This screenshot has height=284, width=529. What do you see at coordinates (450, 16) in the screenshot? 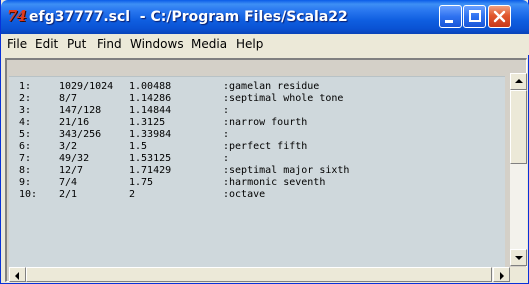
I see `minimize-button` at bounding box center [450, 16].